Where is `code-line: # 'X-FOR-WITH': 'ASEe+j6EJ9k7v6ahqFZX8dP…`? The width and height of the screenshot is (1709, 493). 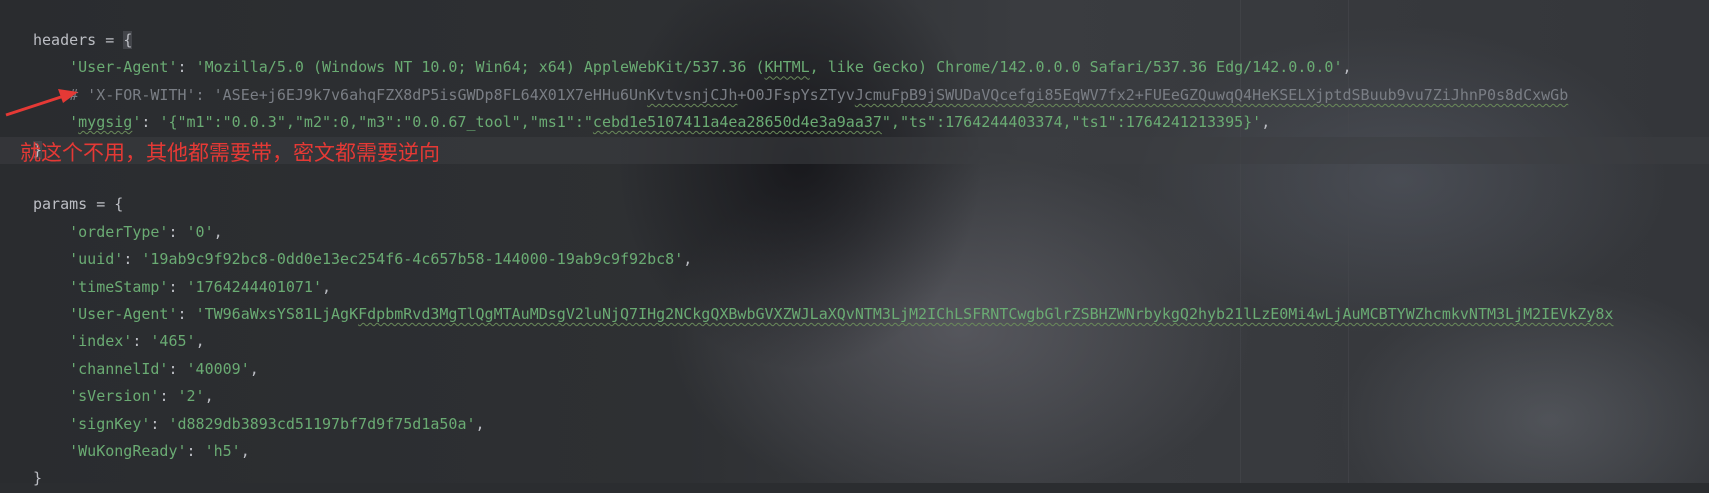 code-line: # 'X-FOR-WITH': 'ASEe+j6EJ9k7v6ahqFZX8dP… is located at coordinates (800, 96).